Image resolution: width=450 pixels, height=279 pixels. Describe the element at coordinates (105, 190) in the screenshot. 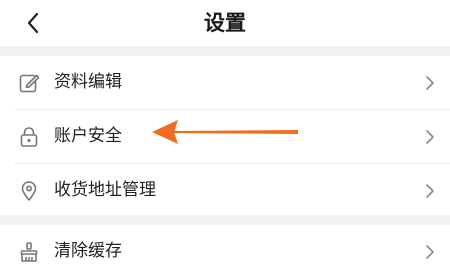

I see `settings-item-label: 收货地址管理` at that location.